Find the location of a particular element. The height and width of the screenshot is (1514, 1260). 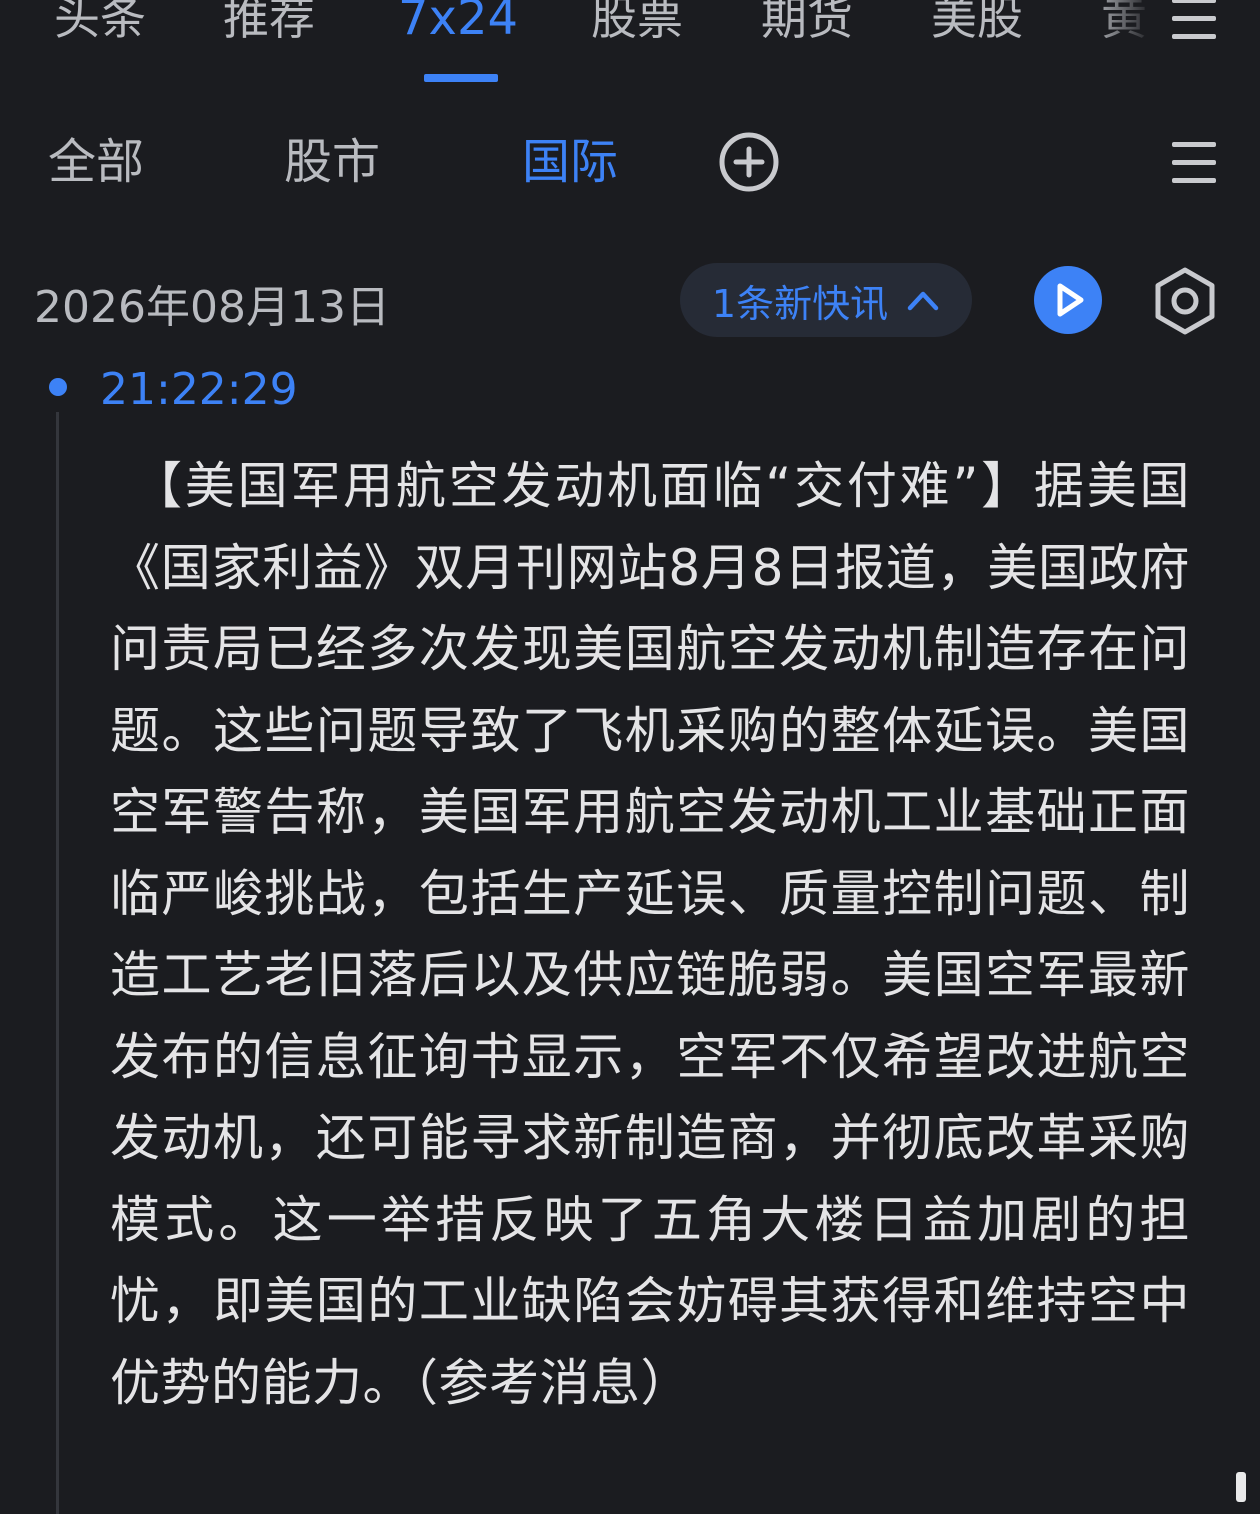

news-timestamp: 21:22:29 is located at coordinates (199, 389).